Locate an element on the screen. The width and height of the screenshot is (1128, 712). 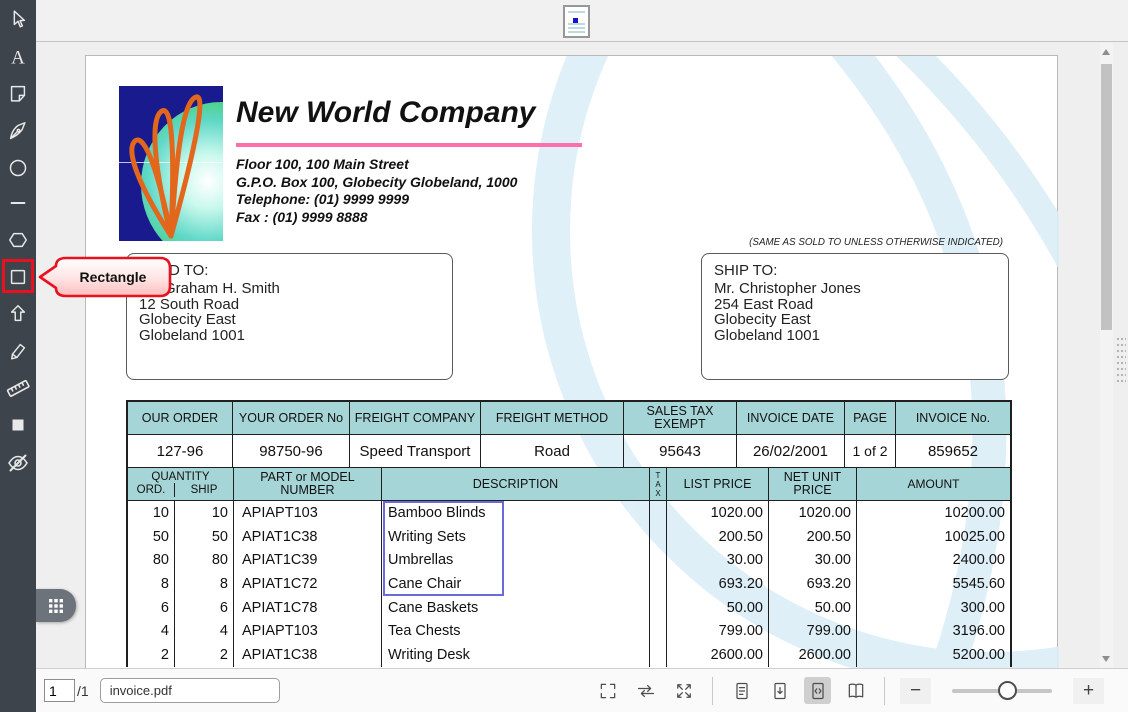
ship-to-line: Globeland 1001 is located at coordinates (767, 336).